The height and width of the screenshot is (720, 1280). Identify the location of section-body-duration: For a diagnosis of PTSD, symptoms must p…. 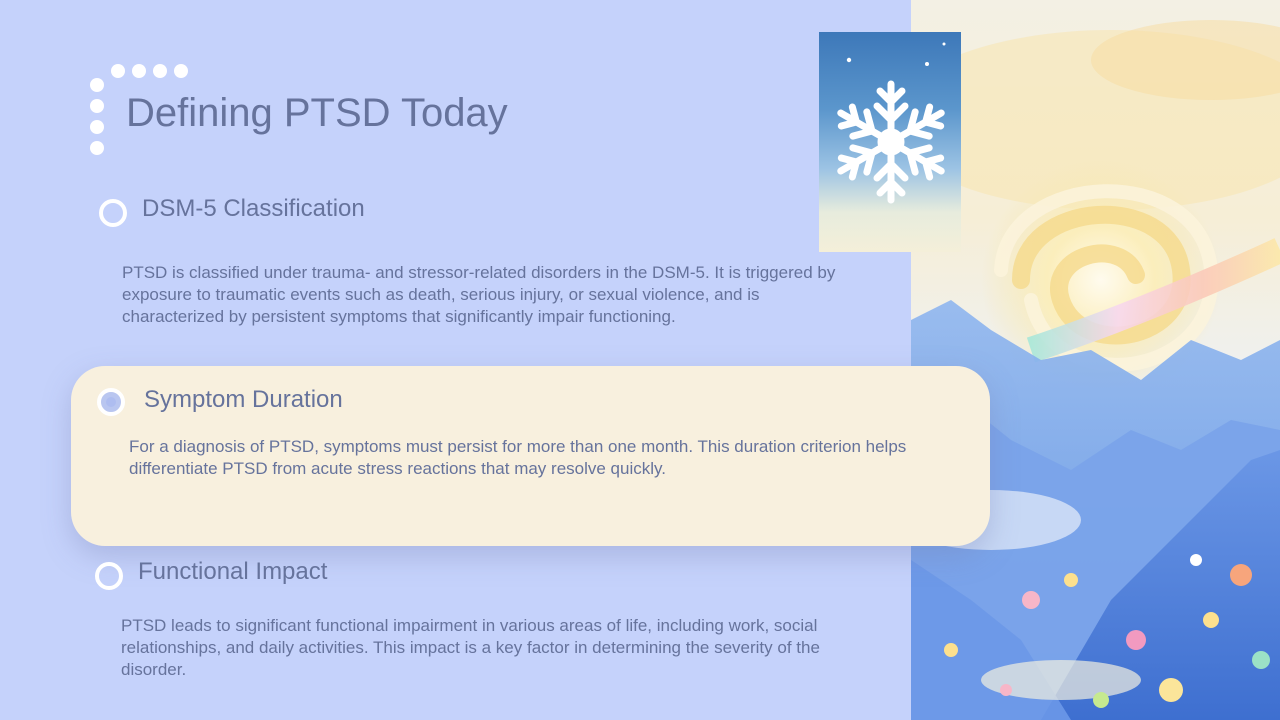
(518, 457).